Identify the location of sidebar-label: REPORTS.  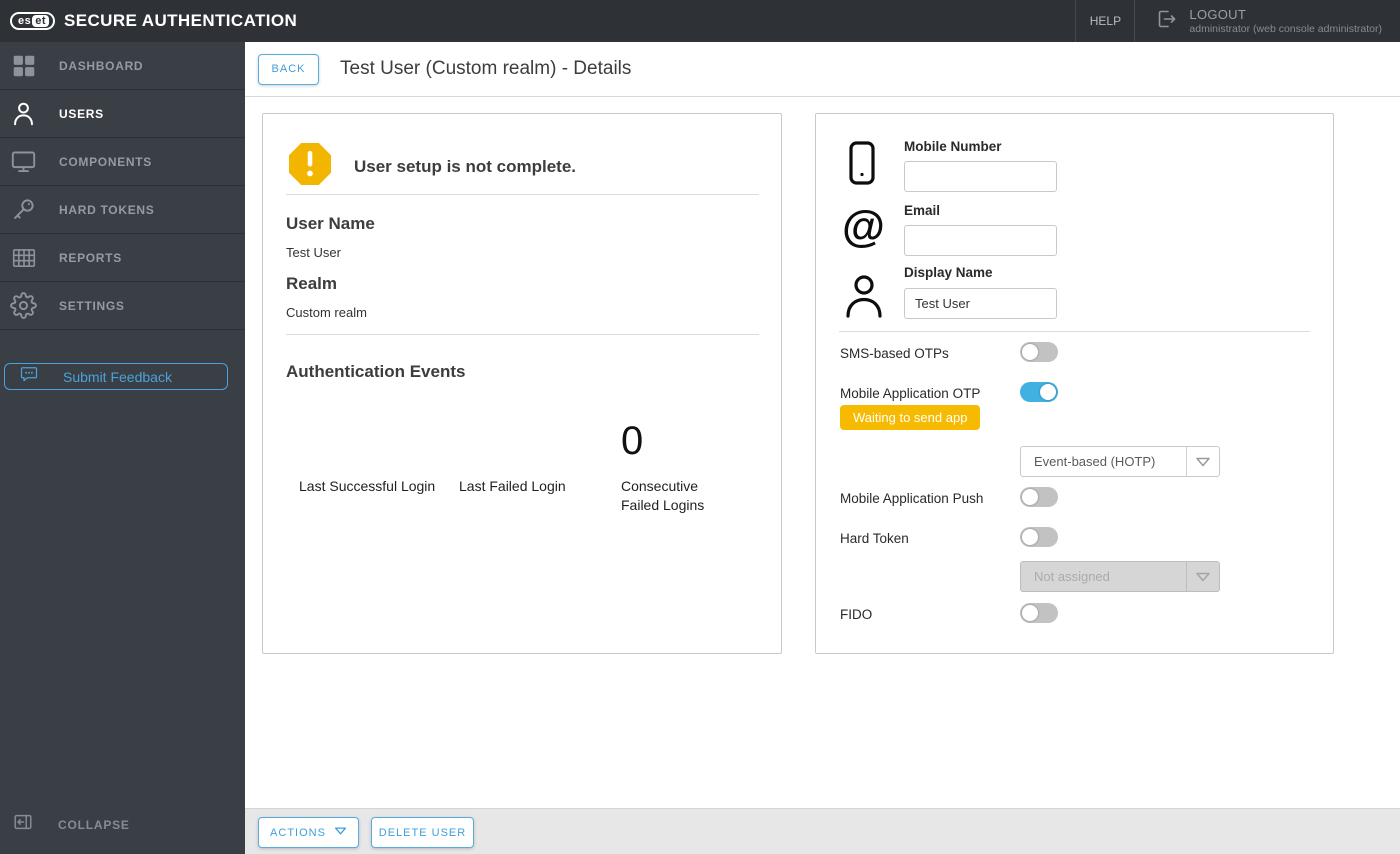
(90, 257).